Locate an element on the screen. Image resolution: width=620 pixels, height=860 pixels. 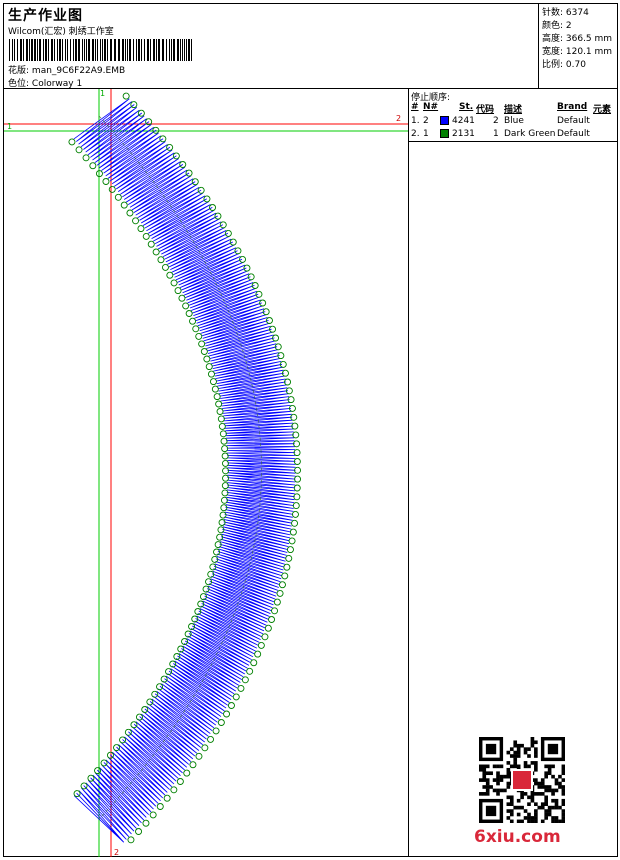
color-count: 颜色: 2 is located at coordinates (557, 26).